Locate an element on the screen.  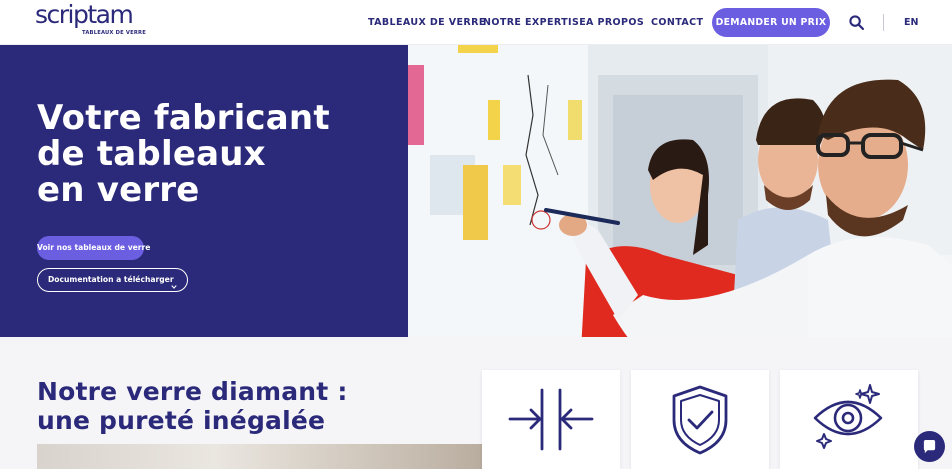
request-price-button: DEMANDER UN PRIX is located at coordinates (771, 22).